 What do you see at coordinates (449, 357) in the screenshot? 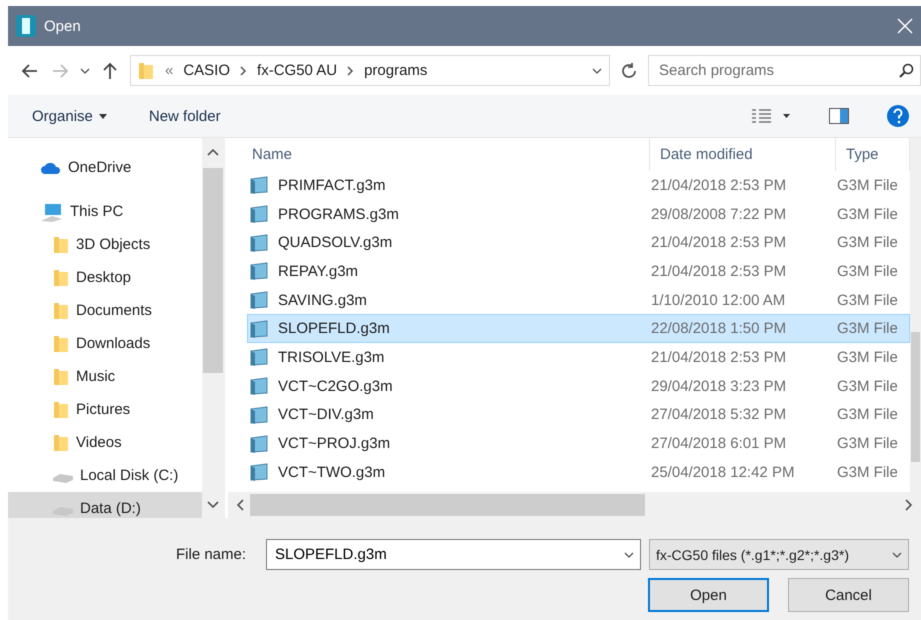
I see `file-name: TRISOLVE.g3m` at bounding box center [449, 357].